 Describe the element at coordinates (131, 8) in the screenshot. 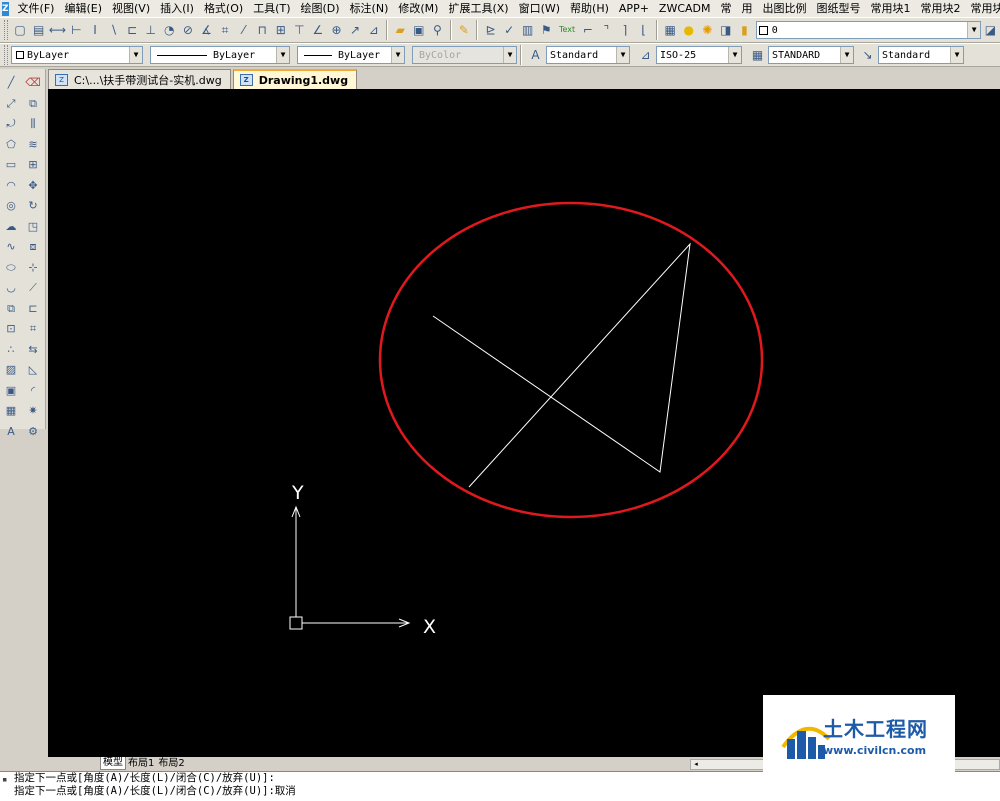

I see `menu-view: 视图(V)` at that location.